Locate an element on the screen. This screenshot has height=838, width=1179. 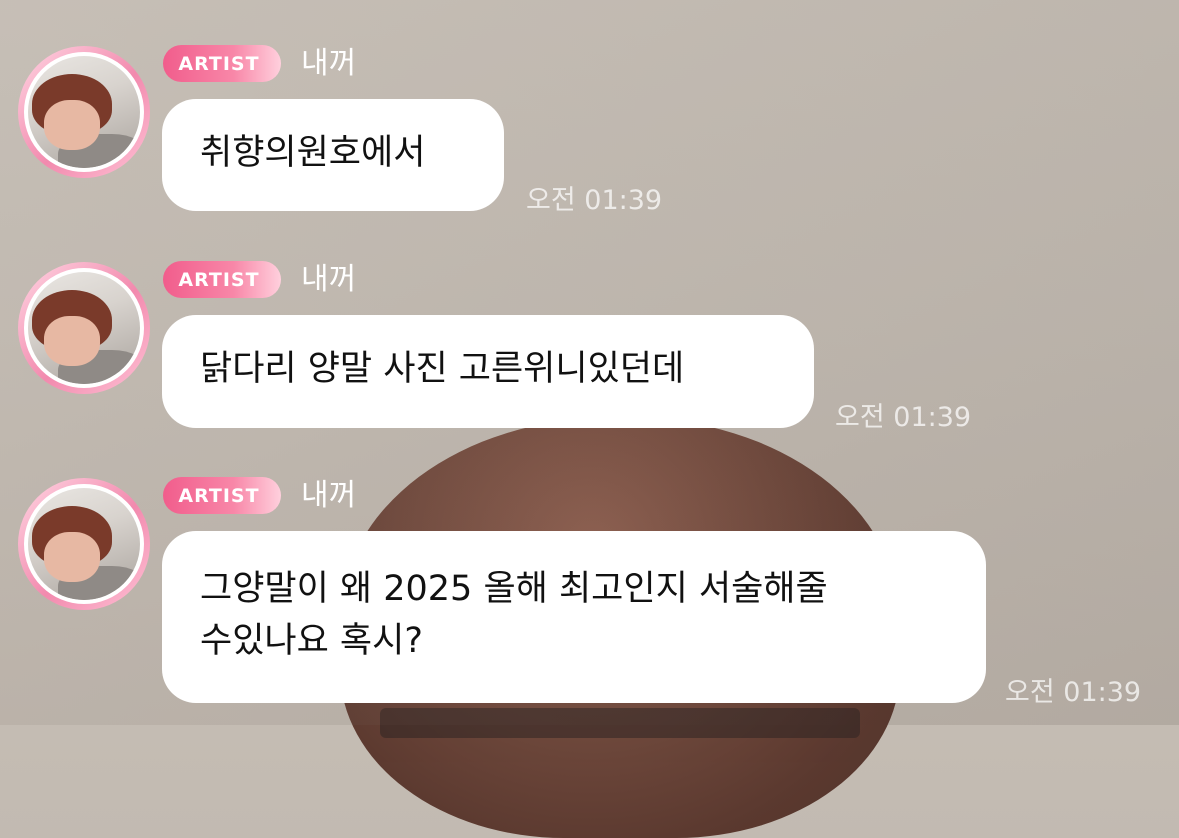
message-text-line: 닭다리 양말 사진 고른위니있던데 is located at coordinates (442, 369).